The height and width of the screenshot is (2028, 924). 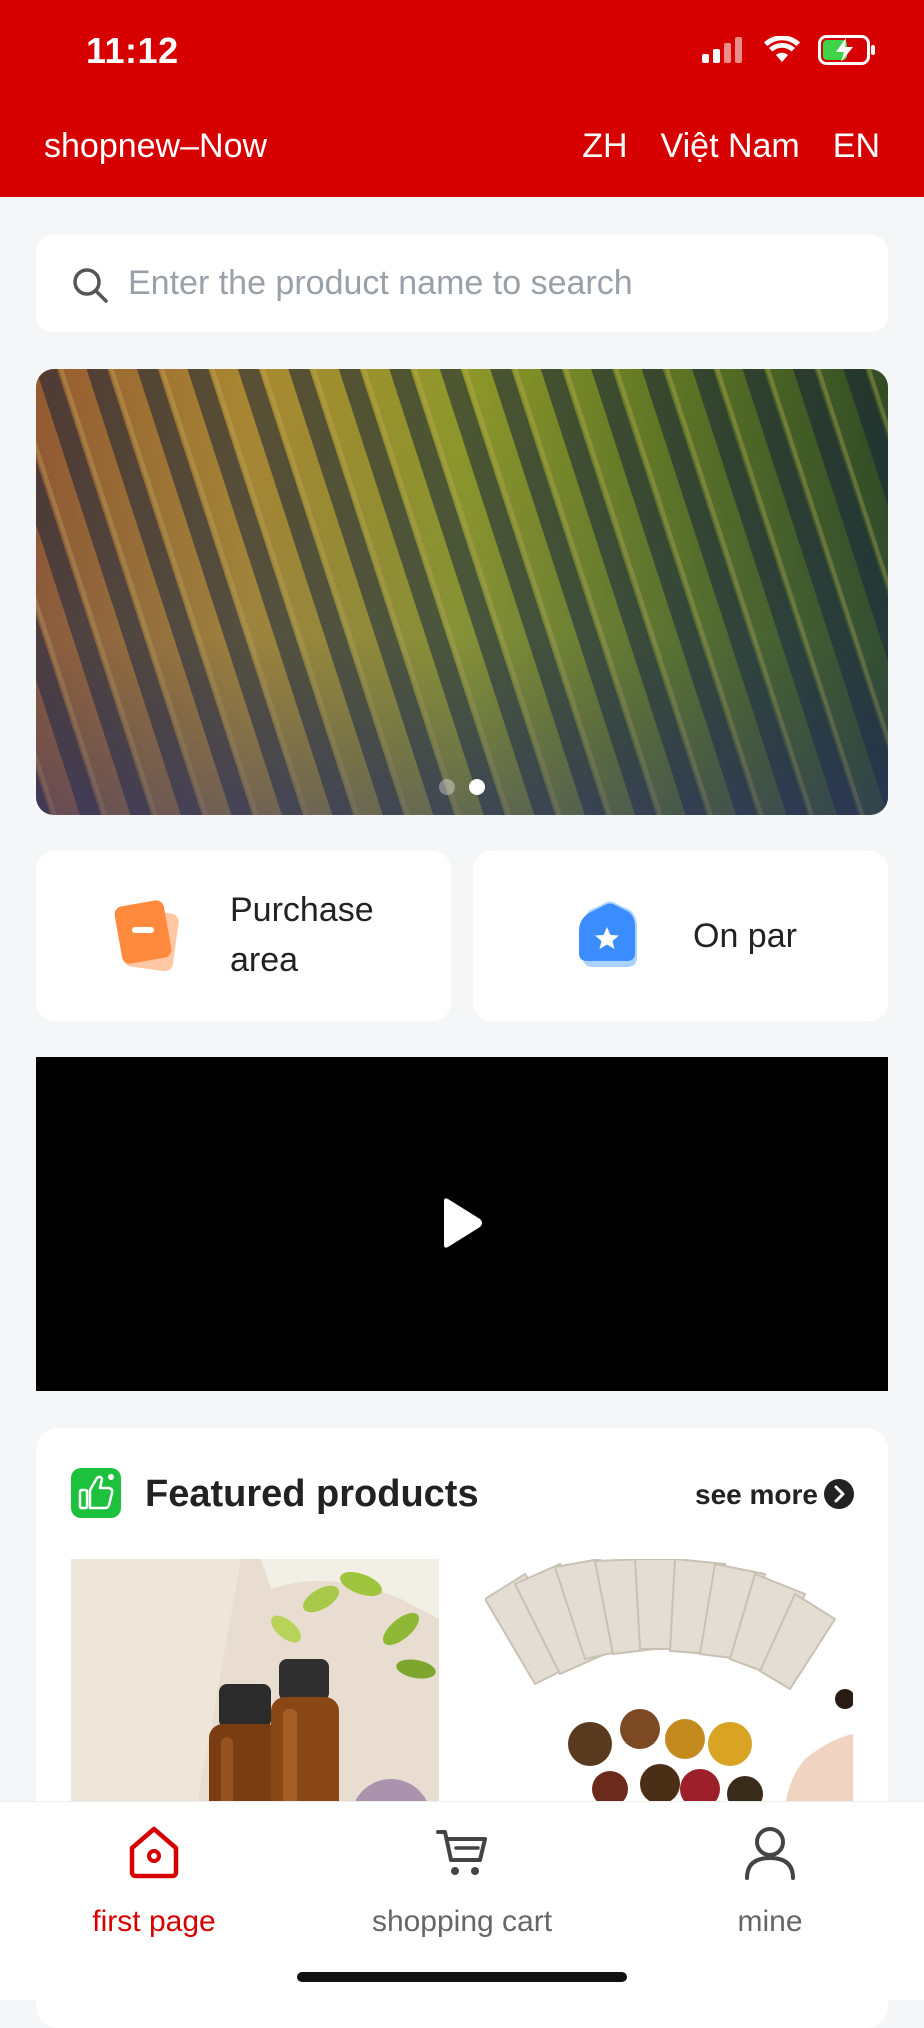 What do you see at coordinates (477, 787) in the screenshot?
I see `carousel-dot-active` at bounding box center [477, 787].